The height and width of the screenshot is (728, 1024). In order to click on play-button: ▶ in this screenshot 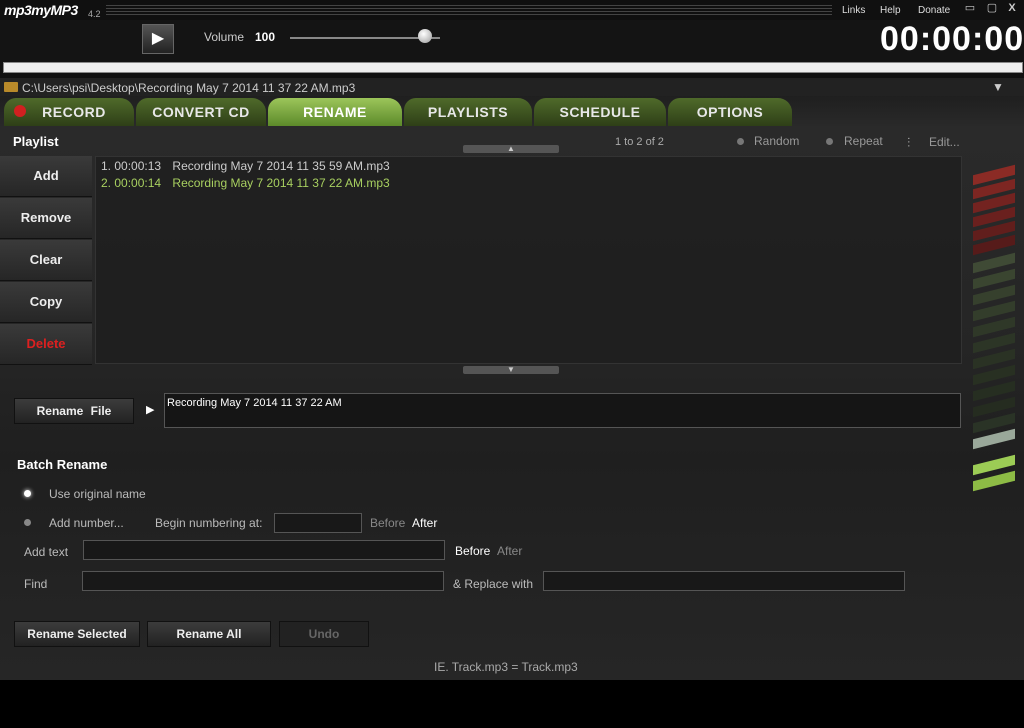, I will do `click(158, 39)`.